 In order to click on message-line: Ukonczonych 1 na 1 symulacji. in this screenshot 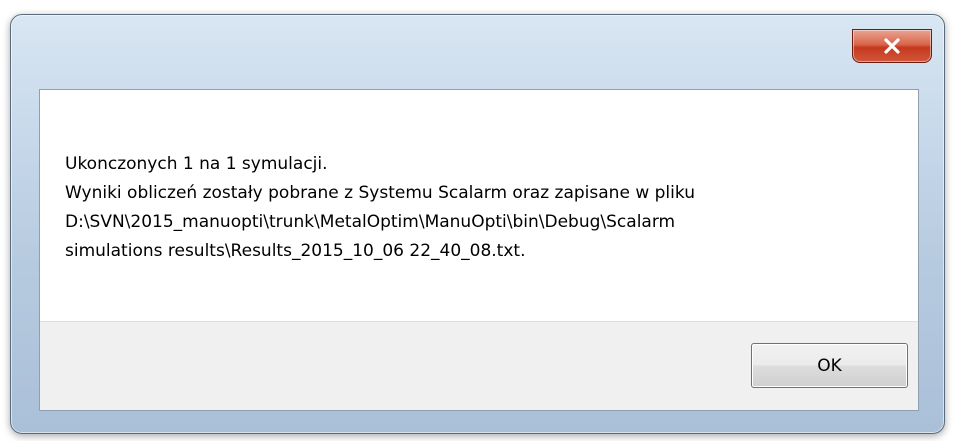, I will do `click(196, 164)`.